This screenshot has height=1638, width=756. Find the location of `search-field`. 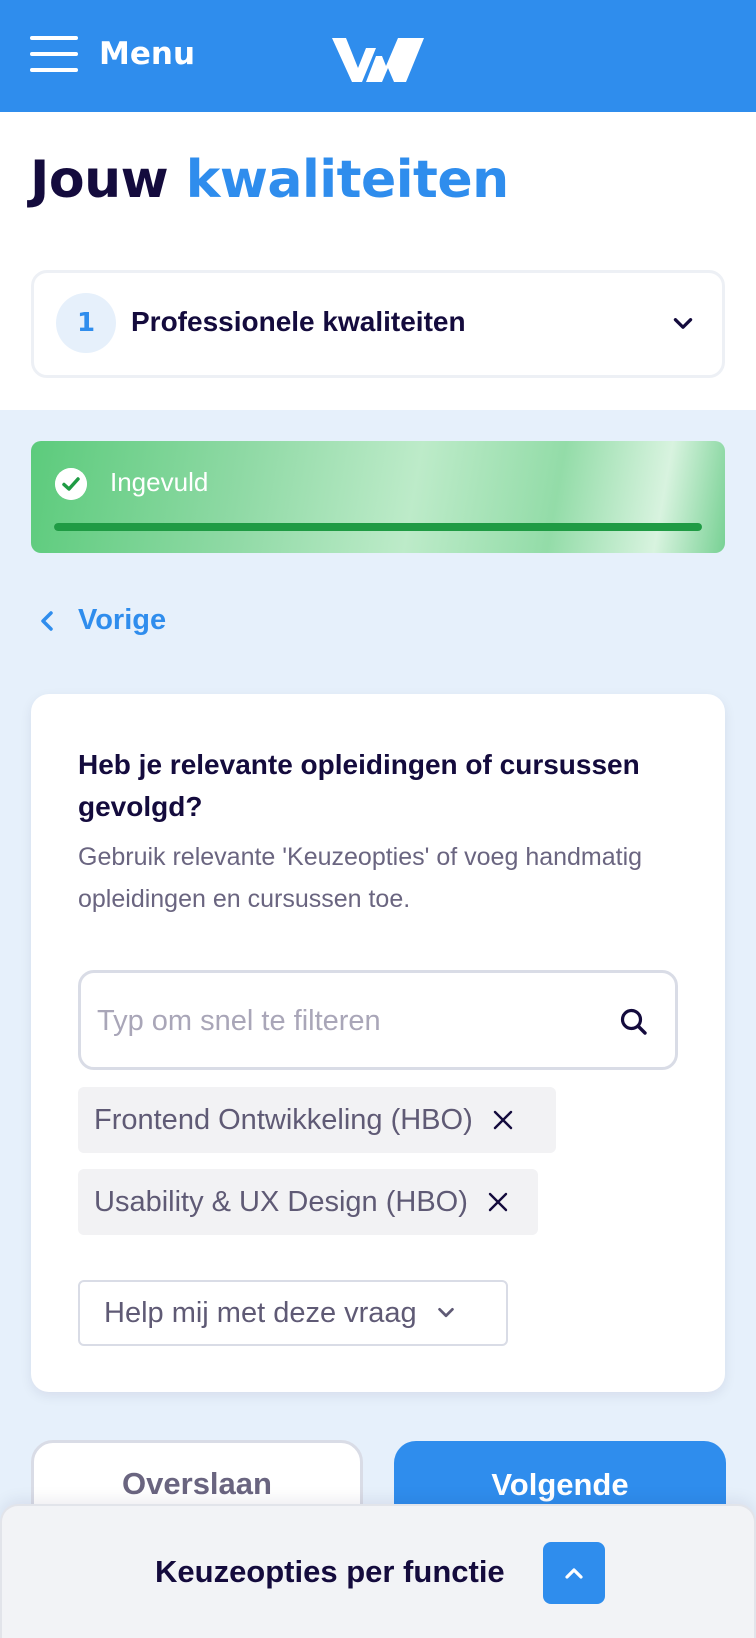

search-field is located at coordinates (378, 1020).